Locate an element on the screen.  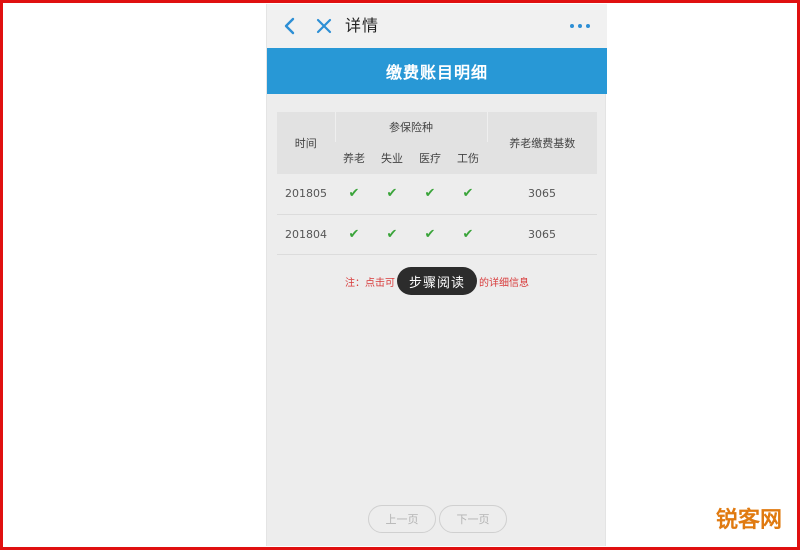
title-bar: 详情 is located at coordinates (437, 26).